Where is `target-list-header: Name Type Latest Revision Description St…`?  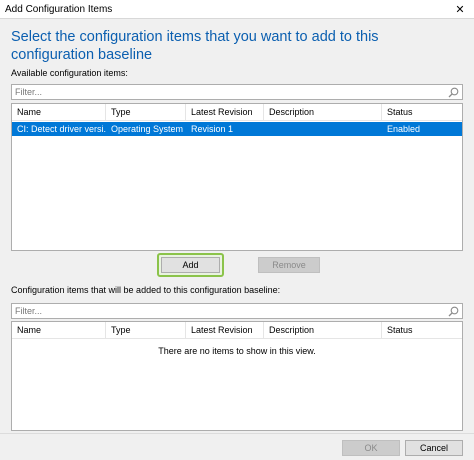 target-list-header: Name Type Latest Revision Description St… is located at coordinates (237, 330).